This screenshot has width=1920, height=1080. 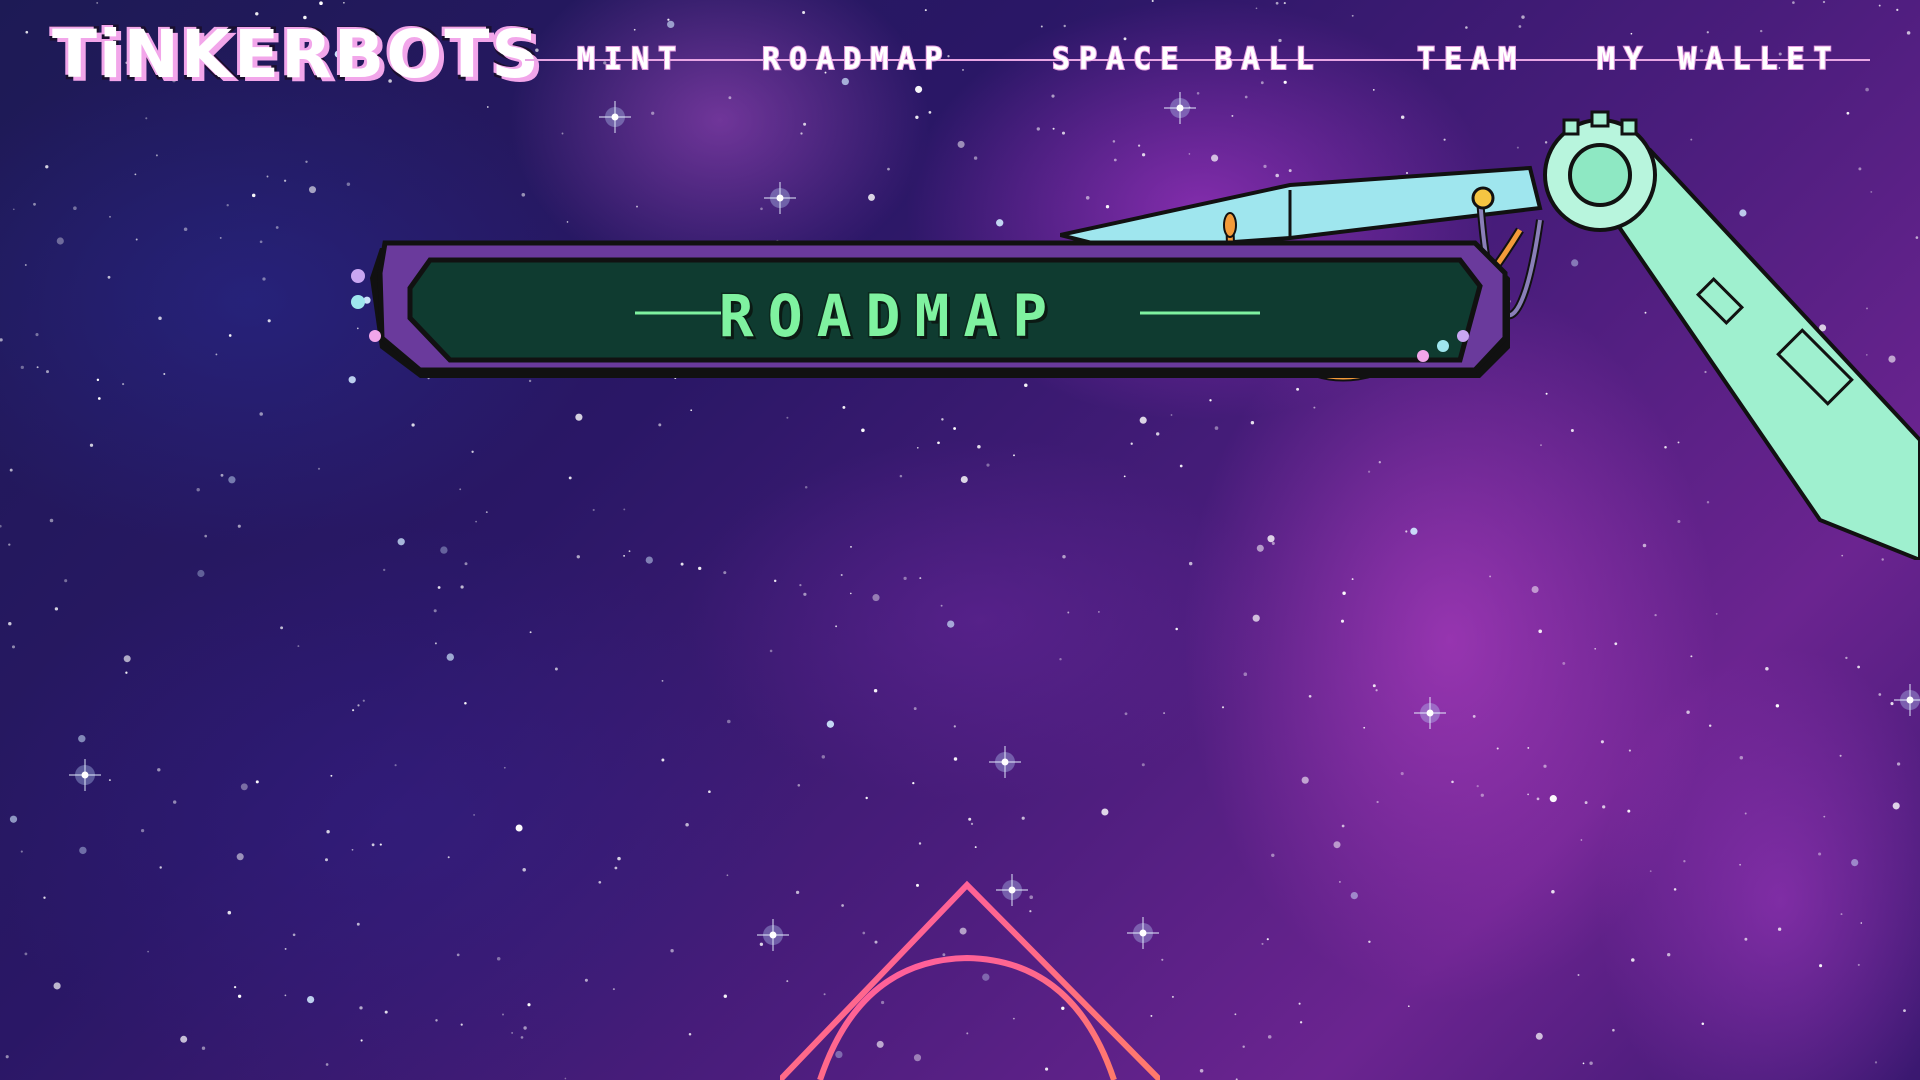 I want to click on section-title: ROADMAP, so click(x=889, y=316).